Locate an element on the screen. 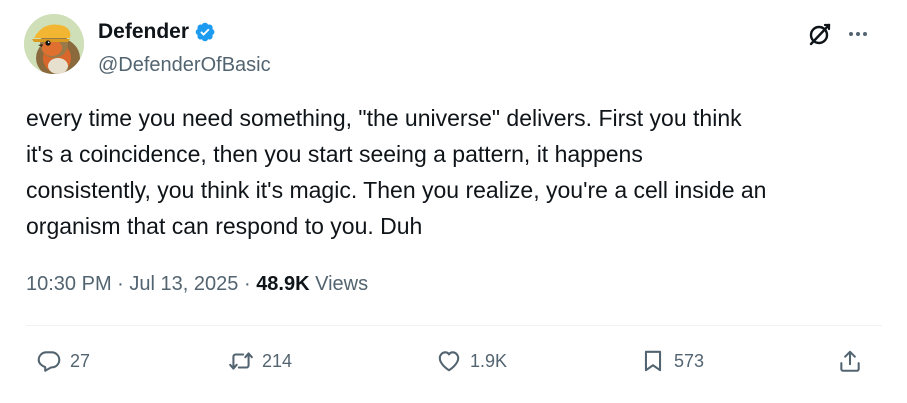  retweet-button: 214 is located at coordinates (260, 361).